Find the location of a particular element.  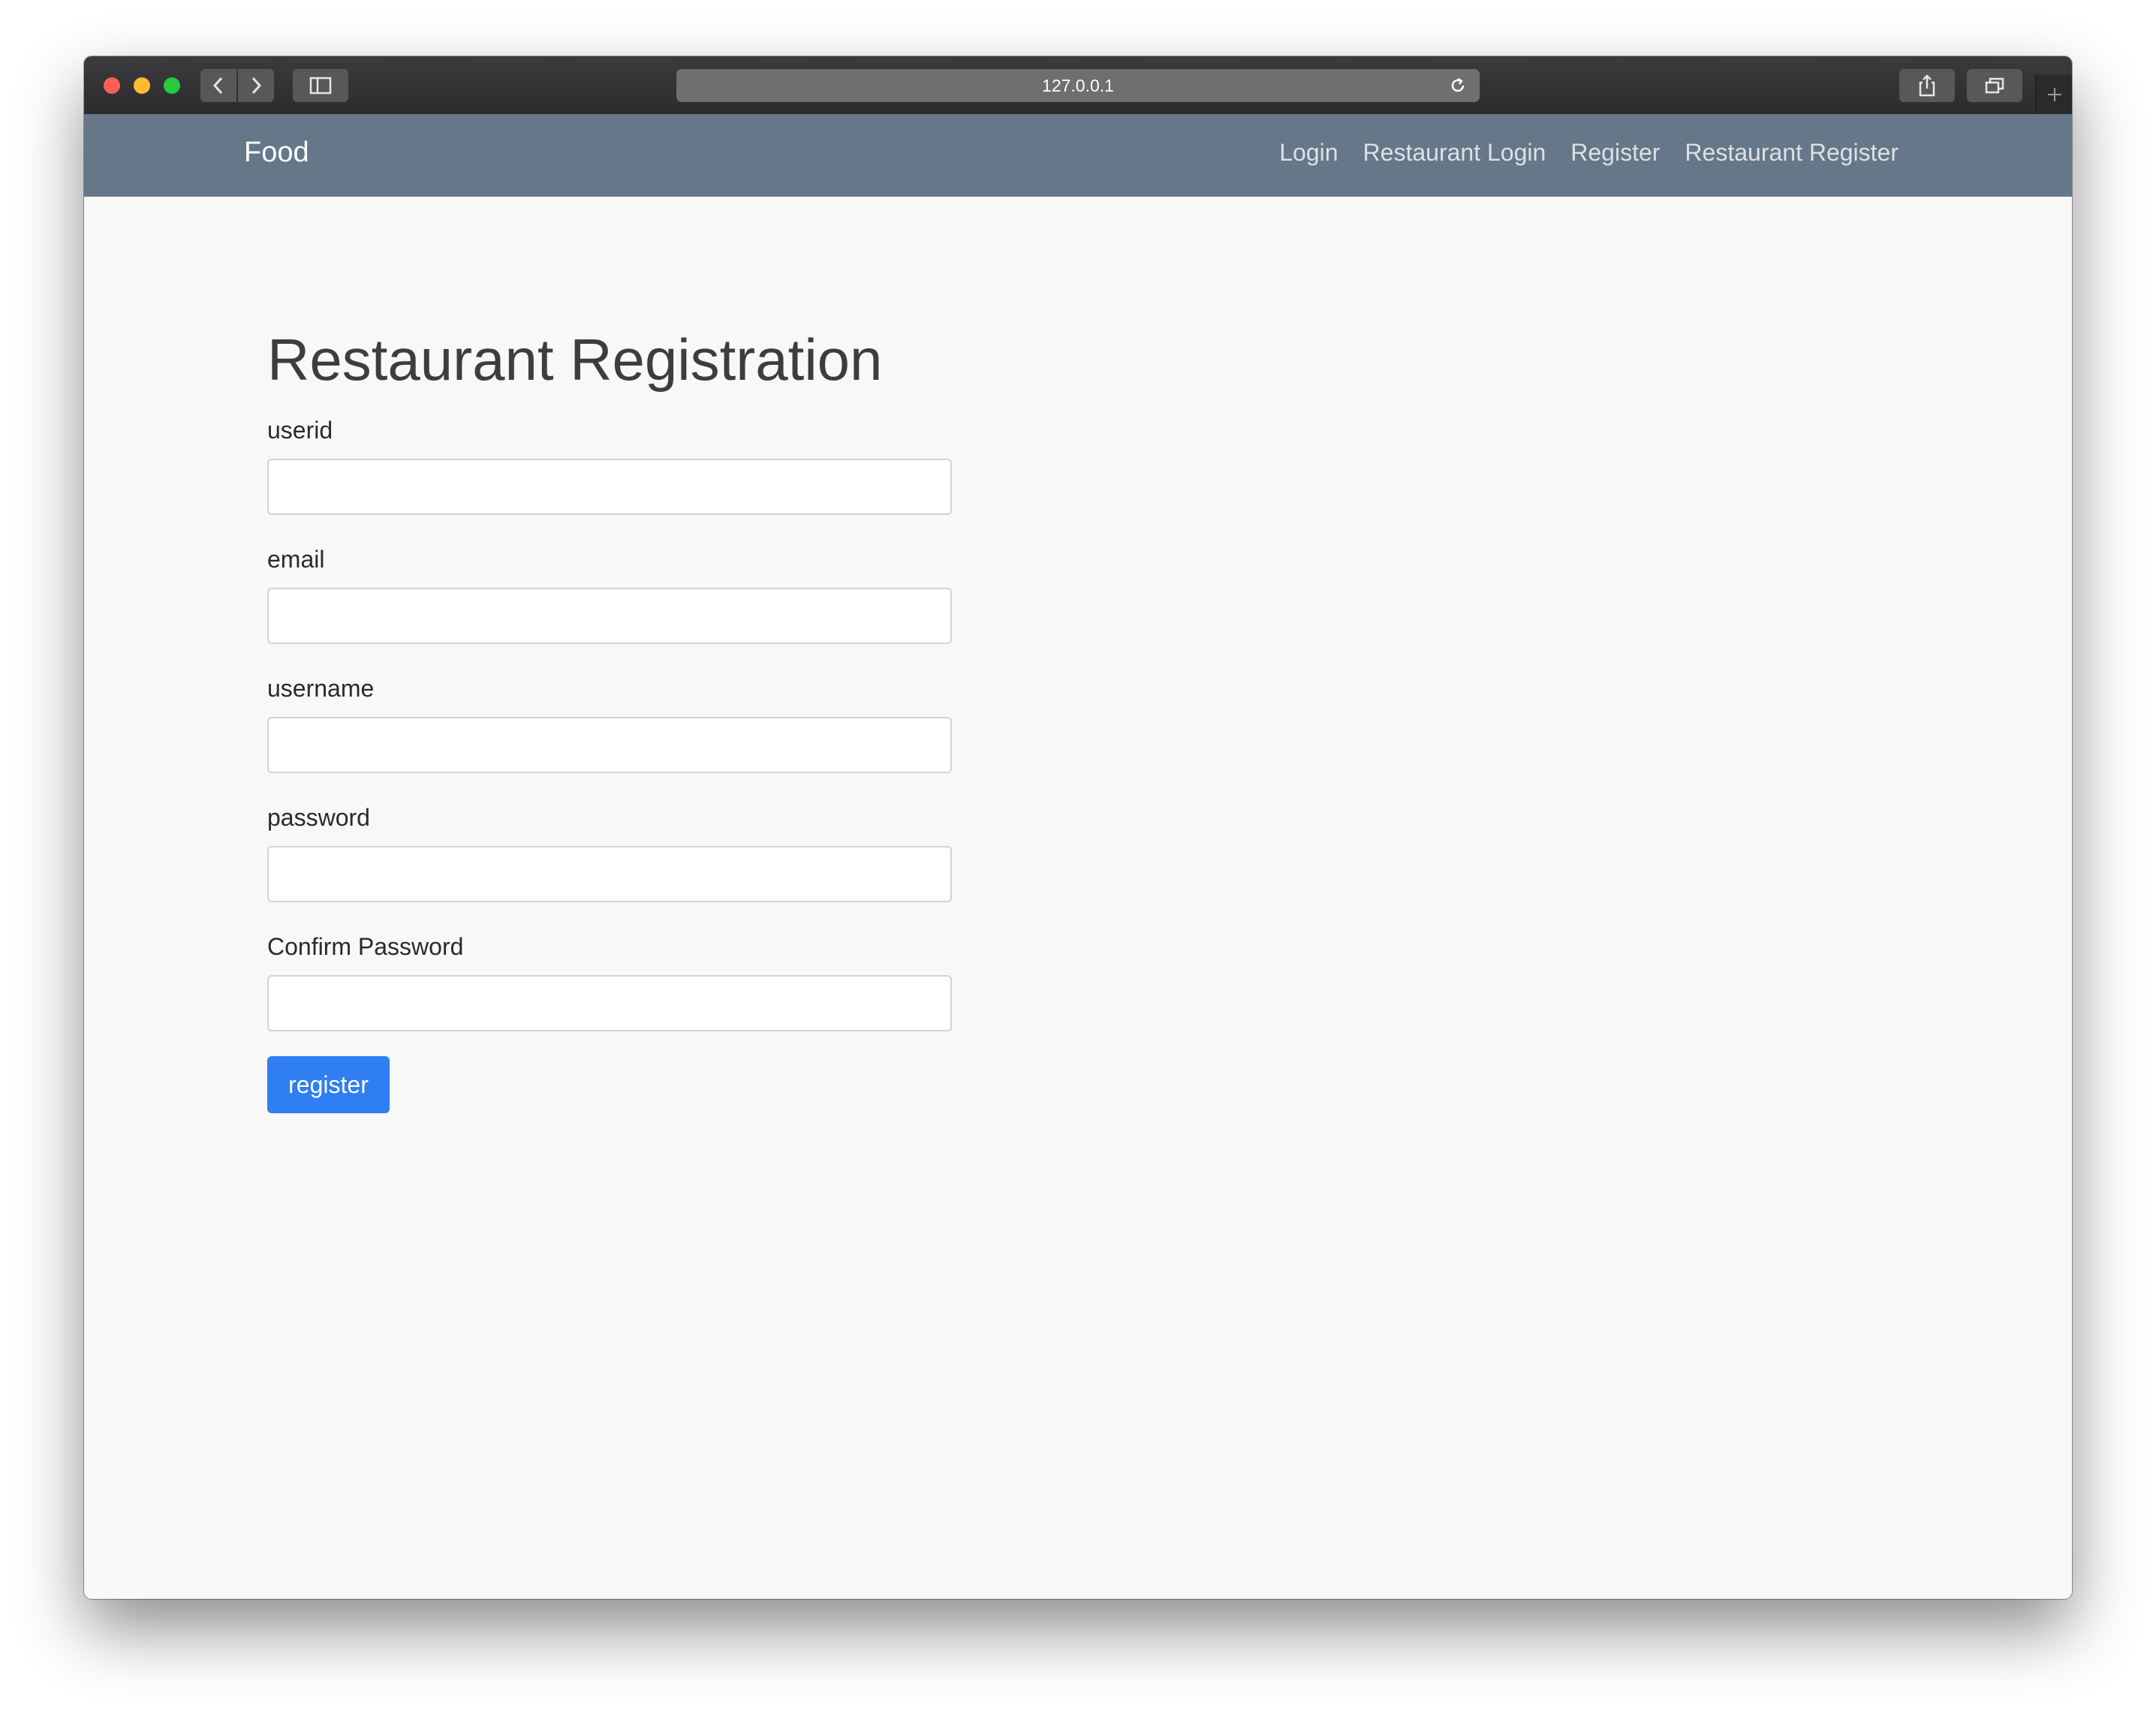

minimize-window-button is located at coordinates (142, 85).